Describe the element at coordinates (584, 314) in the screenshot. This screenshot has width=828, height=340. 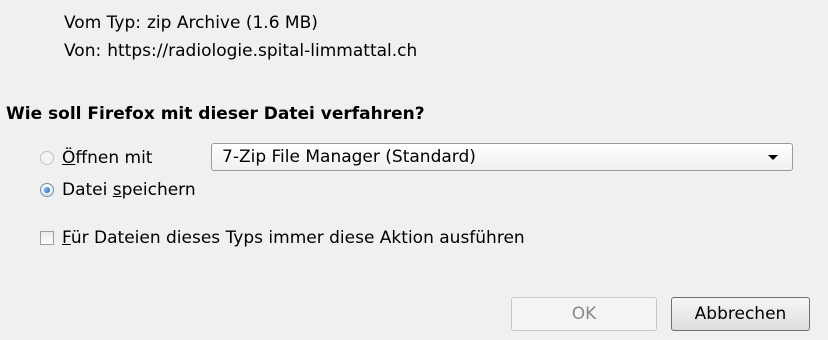
I see `ok-button: OK` at that location.